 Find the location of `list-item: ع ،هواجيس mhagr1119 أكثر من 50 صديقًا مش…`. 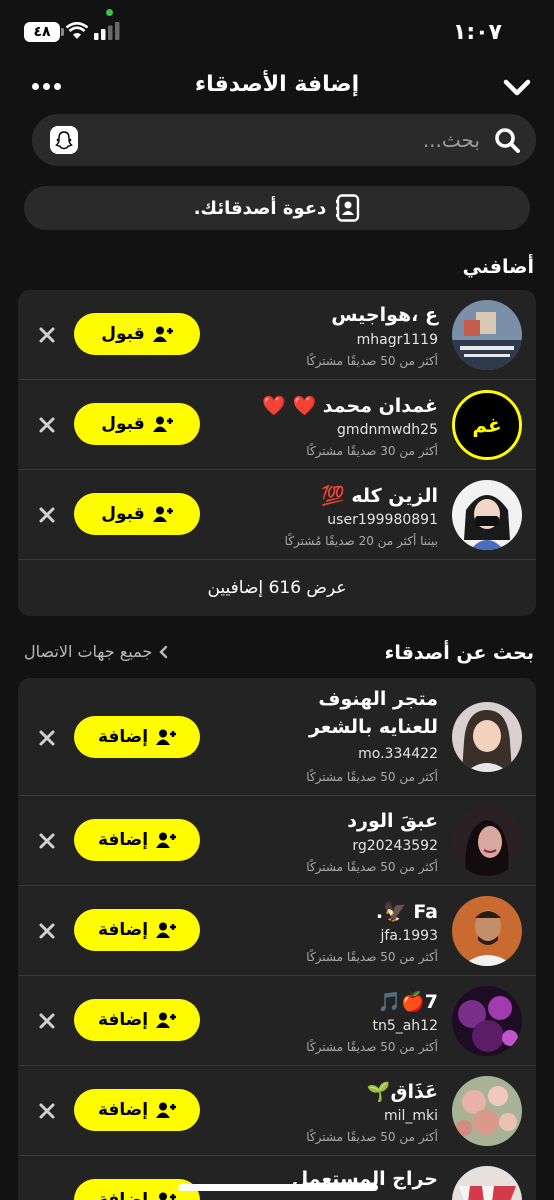

list-item: ع ،هواجيس mhagr1119 أكثر من 50 صديقًا مش… is located at coordinates (277, 335).